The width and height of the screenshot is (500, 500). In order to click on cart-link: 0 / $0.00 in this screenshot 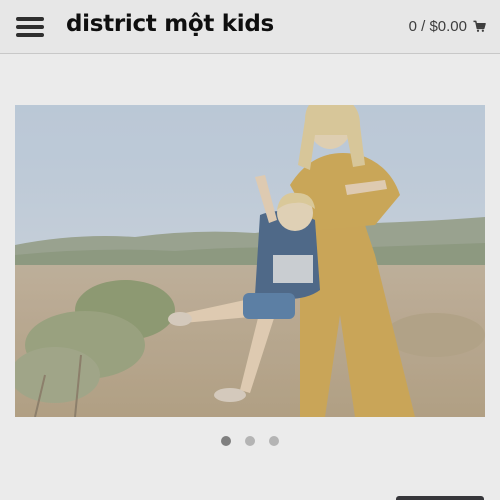, I will do `click(447, 26)`.